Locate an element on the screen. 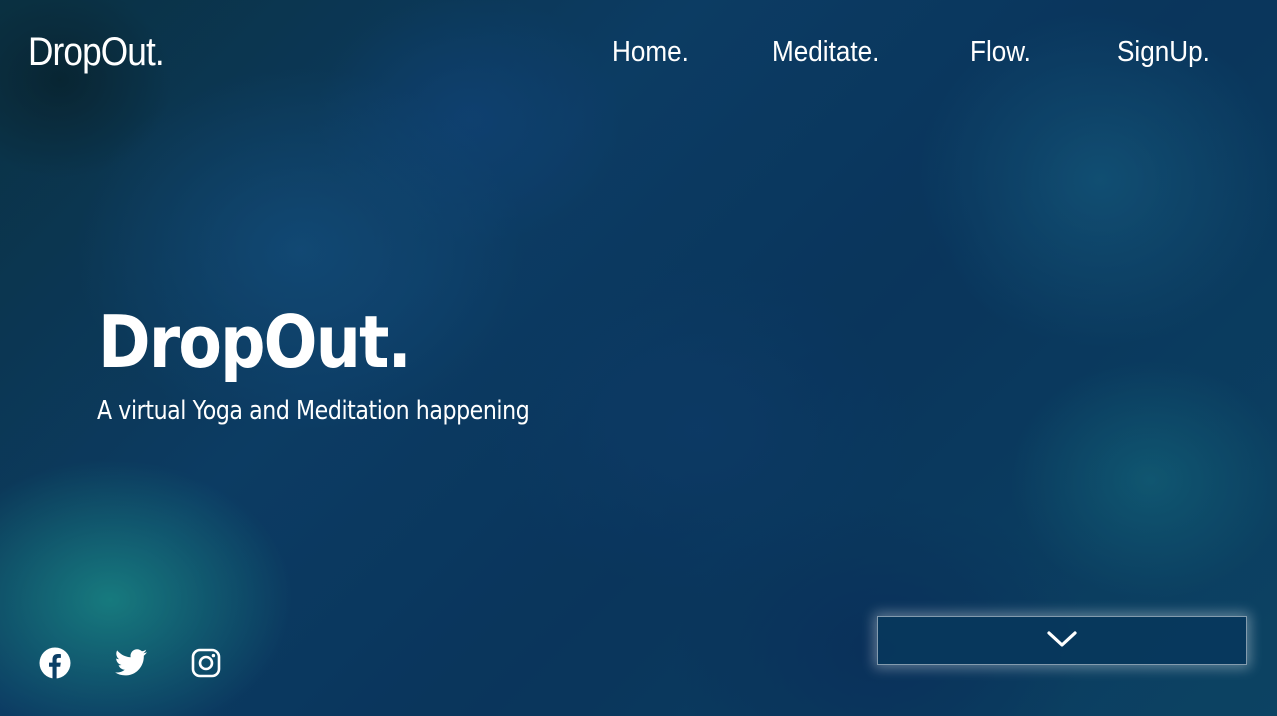 Image resolution: width=1277 pixels, height=716 pixels. navbar: DropOut. Home. Meditate. Flow. SignUp. is located at coordinates (638, 50).